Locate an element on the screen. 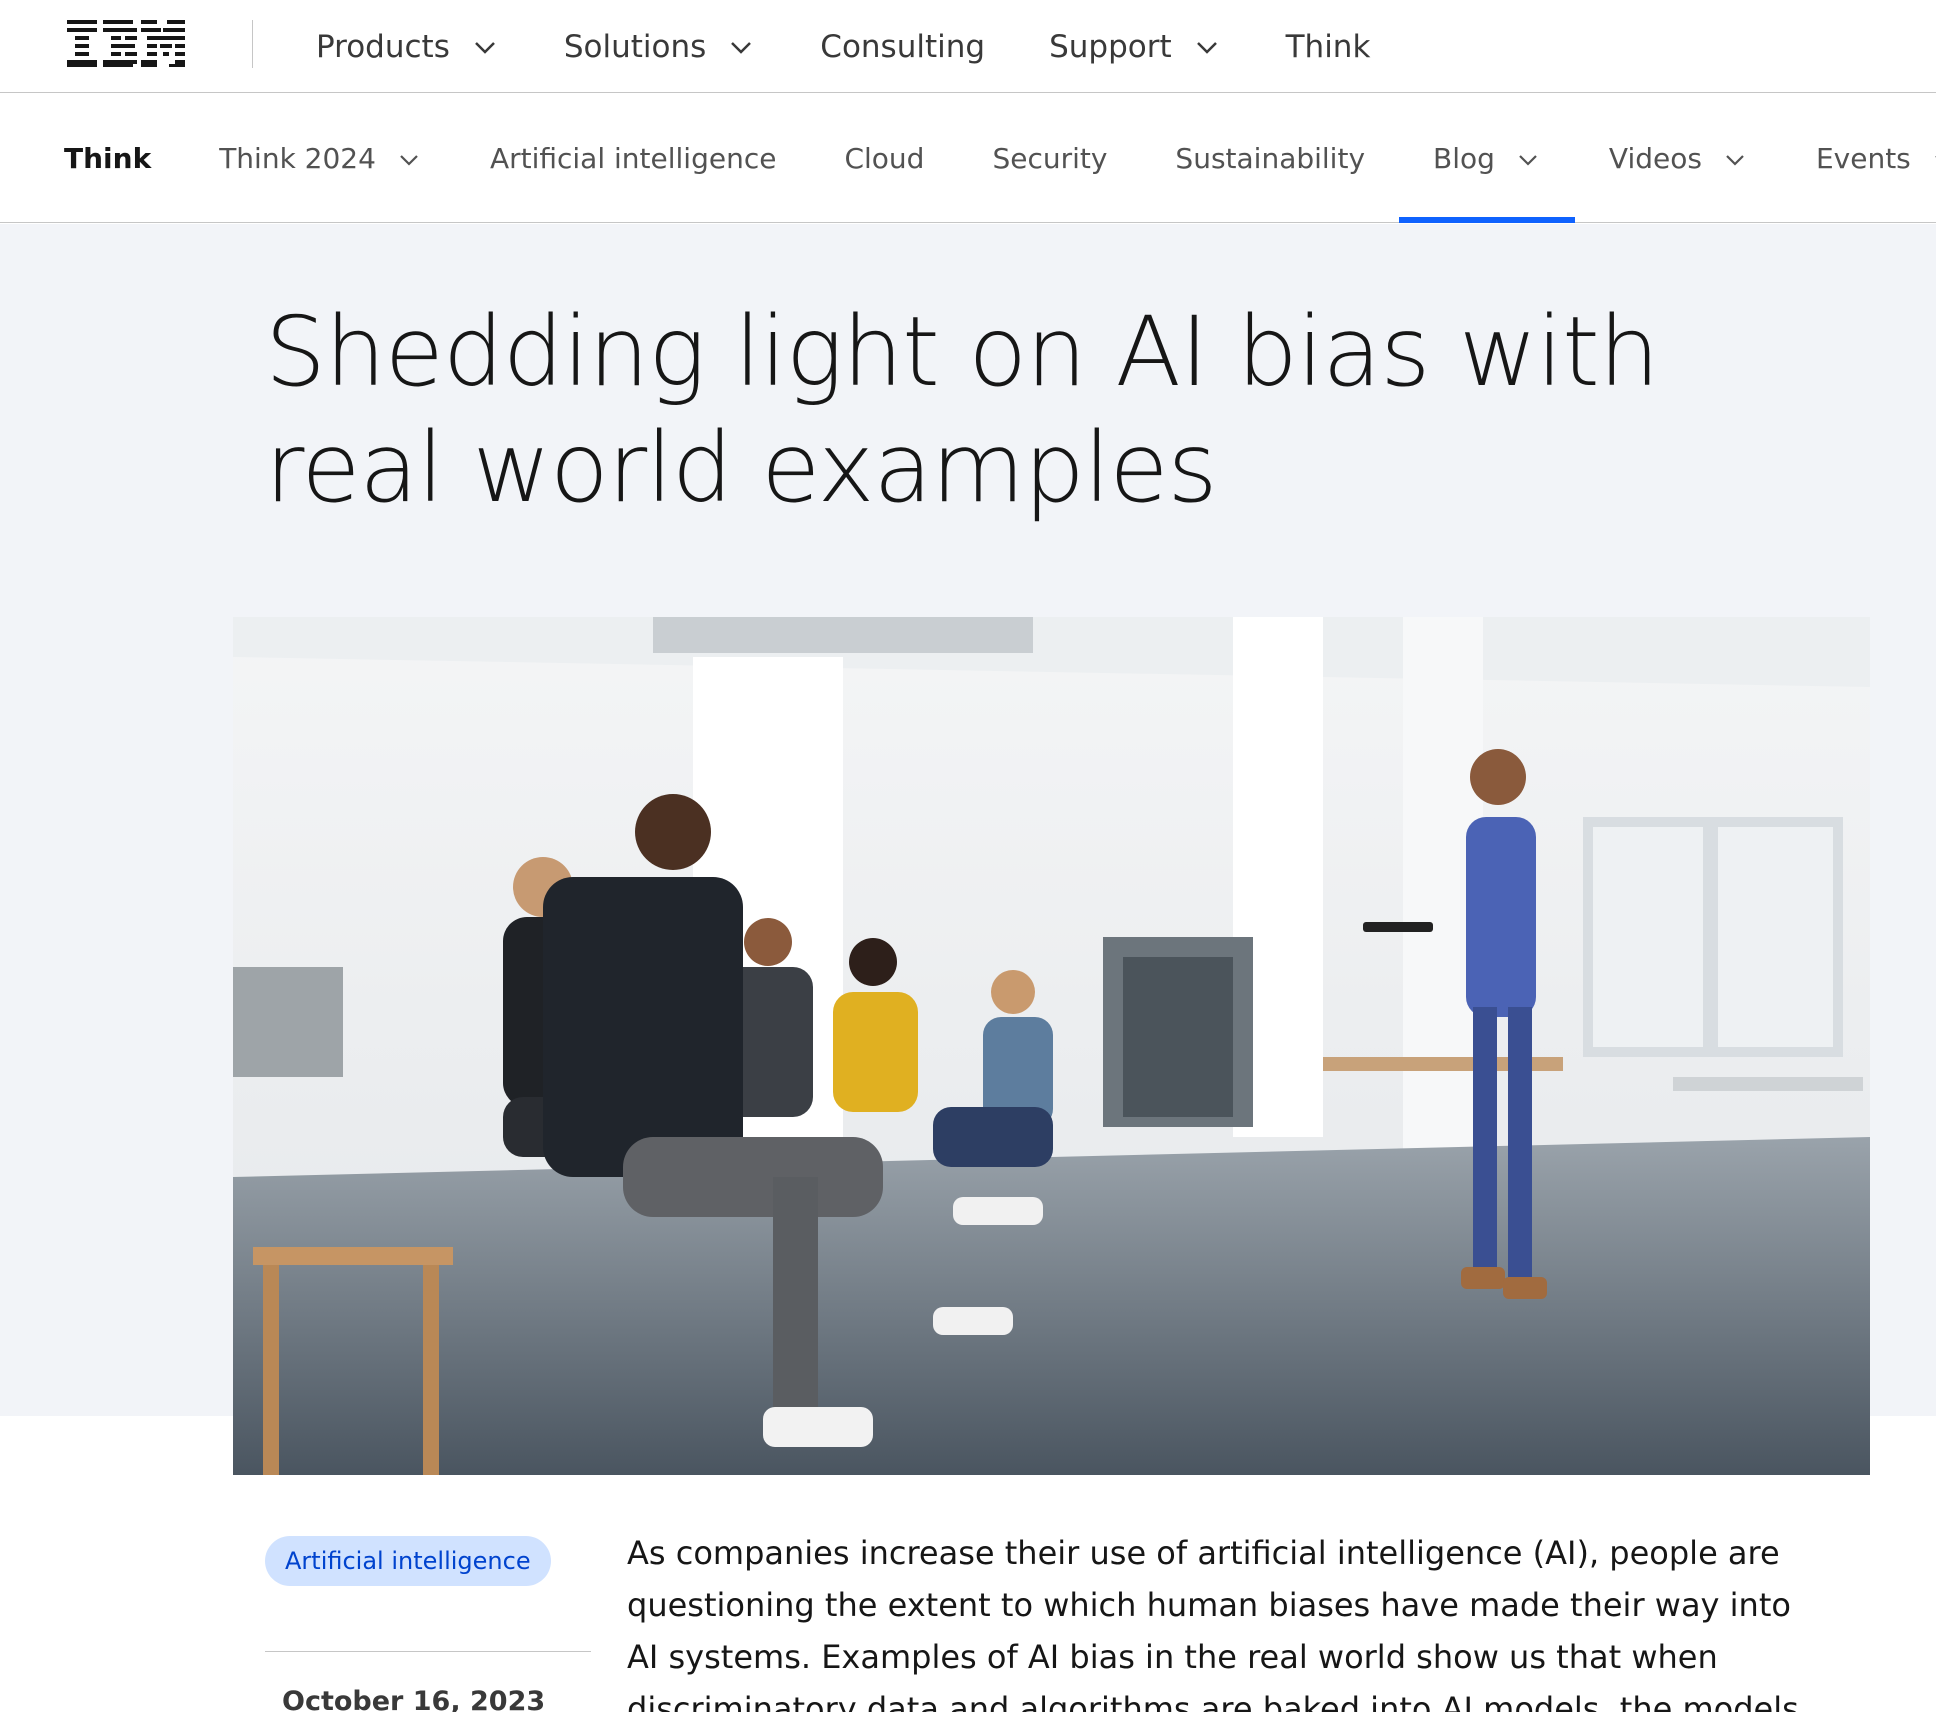  masthead-item-products: Products is located at coordinates (408, 47).